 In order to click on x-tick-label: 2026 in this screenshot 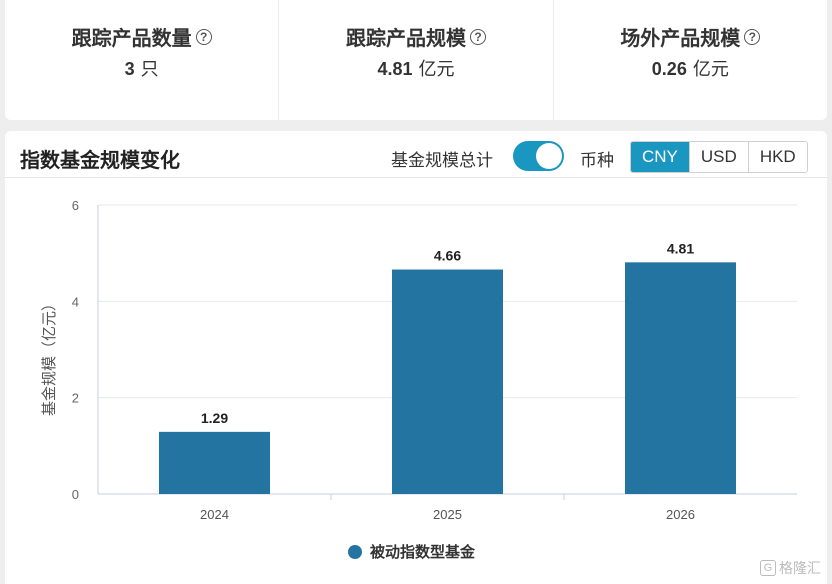, I will do `click(680, 514)`.